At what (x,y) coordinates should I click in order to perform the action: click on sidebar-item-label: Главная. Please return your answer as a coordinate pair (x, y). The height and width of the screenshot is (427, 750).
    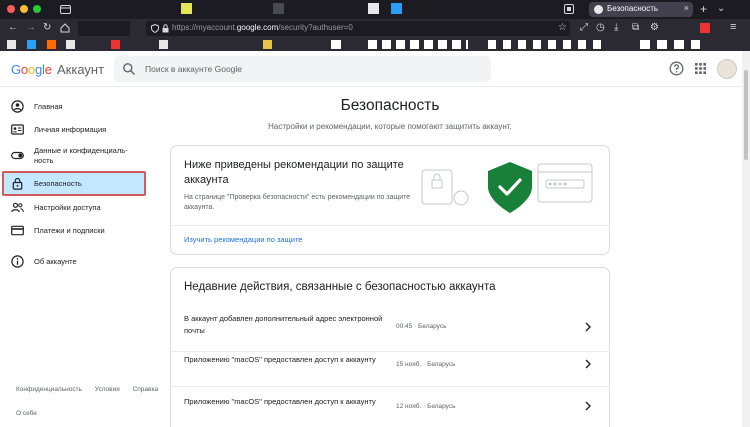
    Looking at the image, I should click on (48, 106).